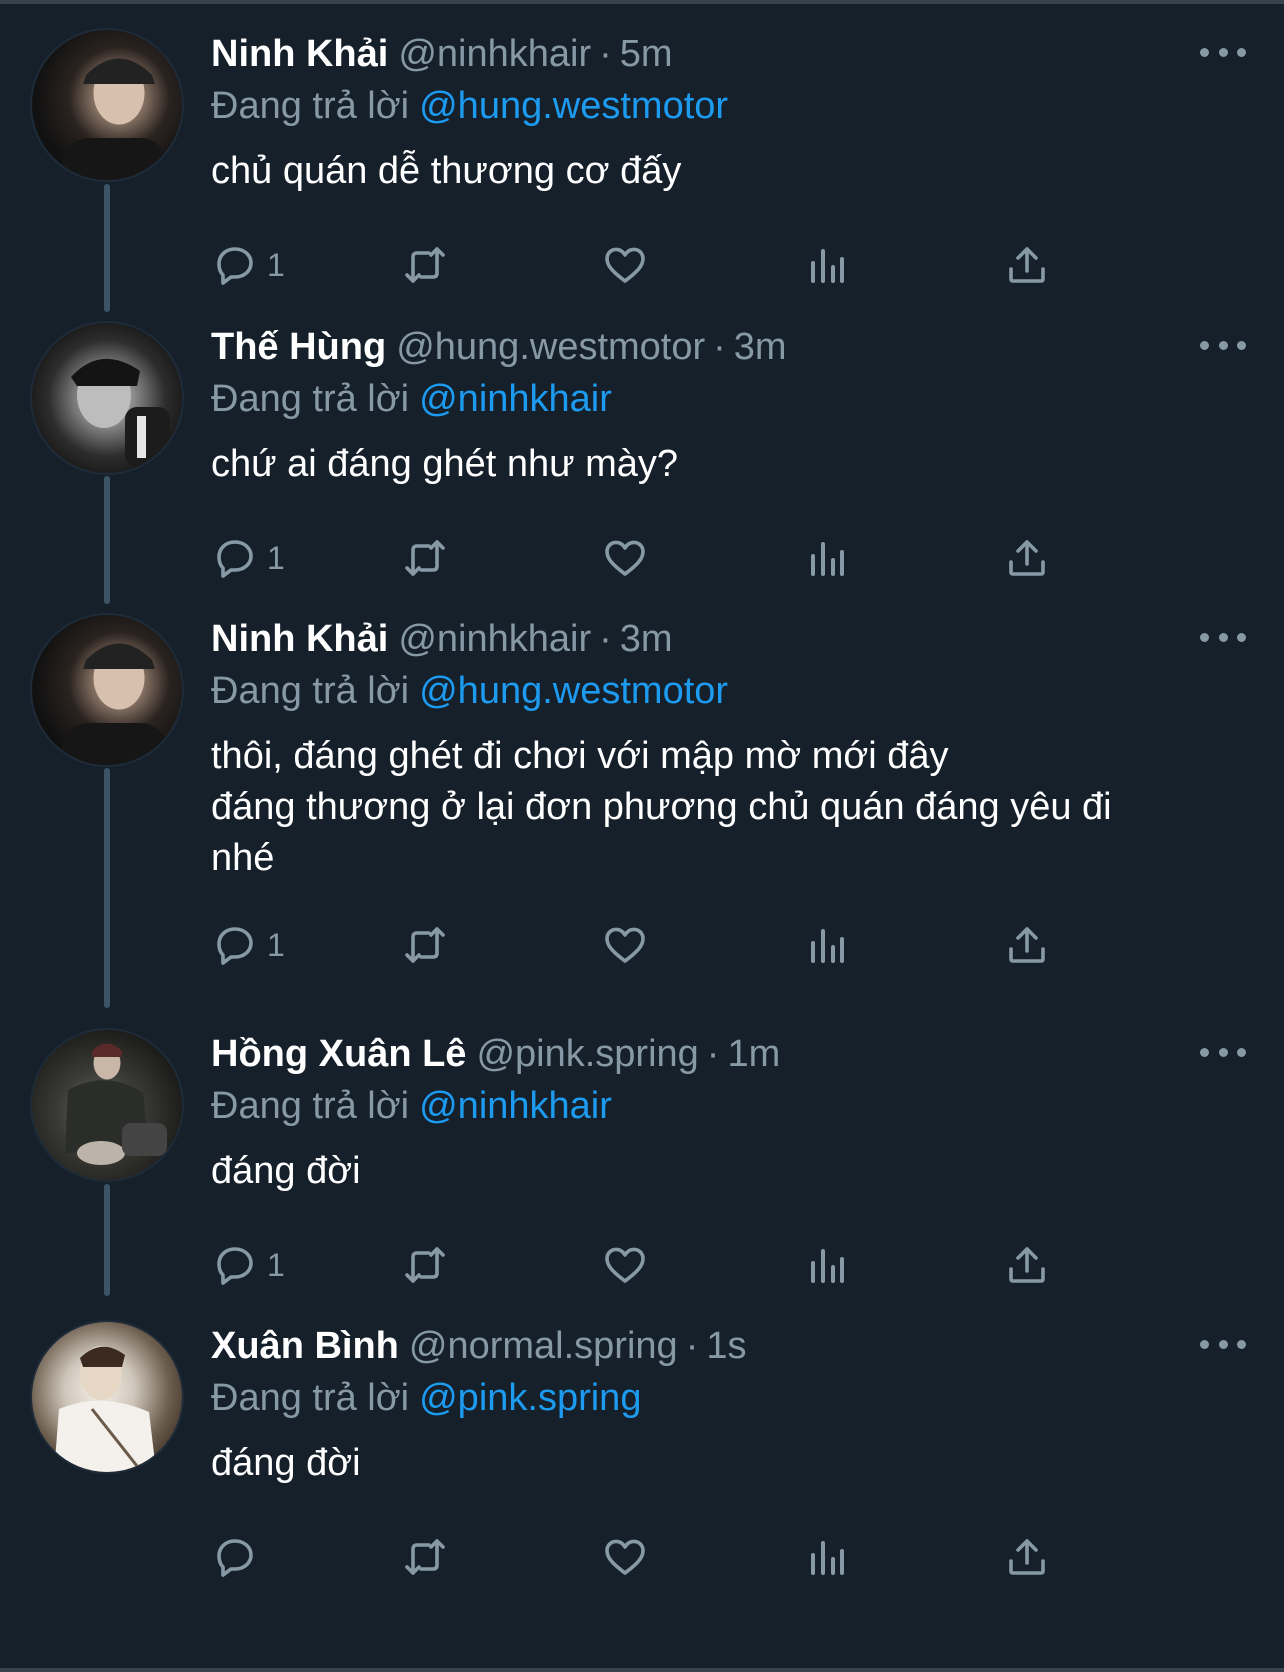  I want to click on tweet-text-line: đáng đời, so click(286, 1463).